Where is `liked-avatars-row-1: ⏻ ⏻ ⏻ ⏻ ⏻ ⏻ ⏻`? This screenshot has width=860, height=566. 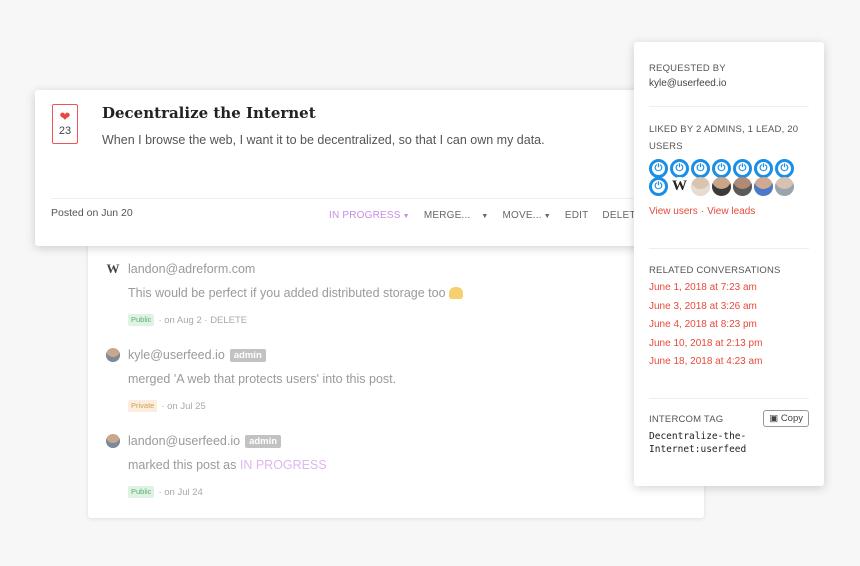 liked-avatars-row-1: ⏻ ⏻ ⏻ ⏻ ⏻ ⏻ ⏻ is located at coordinates (729, 168).